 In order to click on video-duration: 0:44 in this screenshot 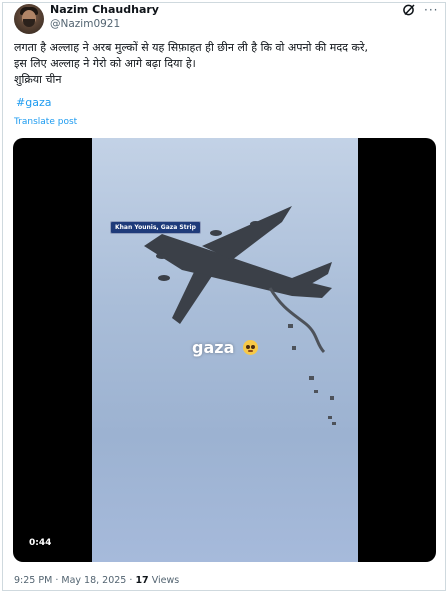, I will do `click(40, 543)`.